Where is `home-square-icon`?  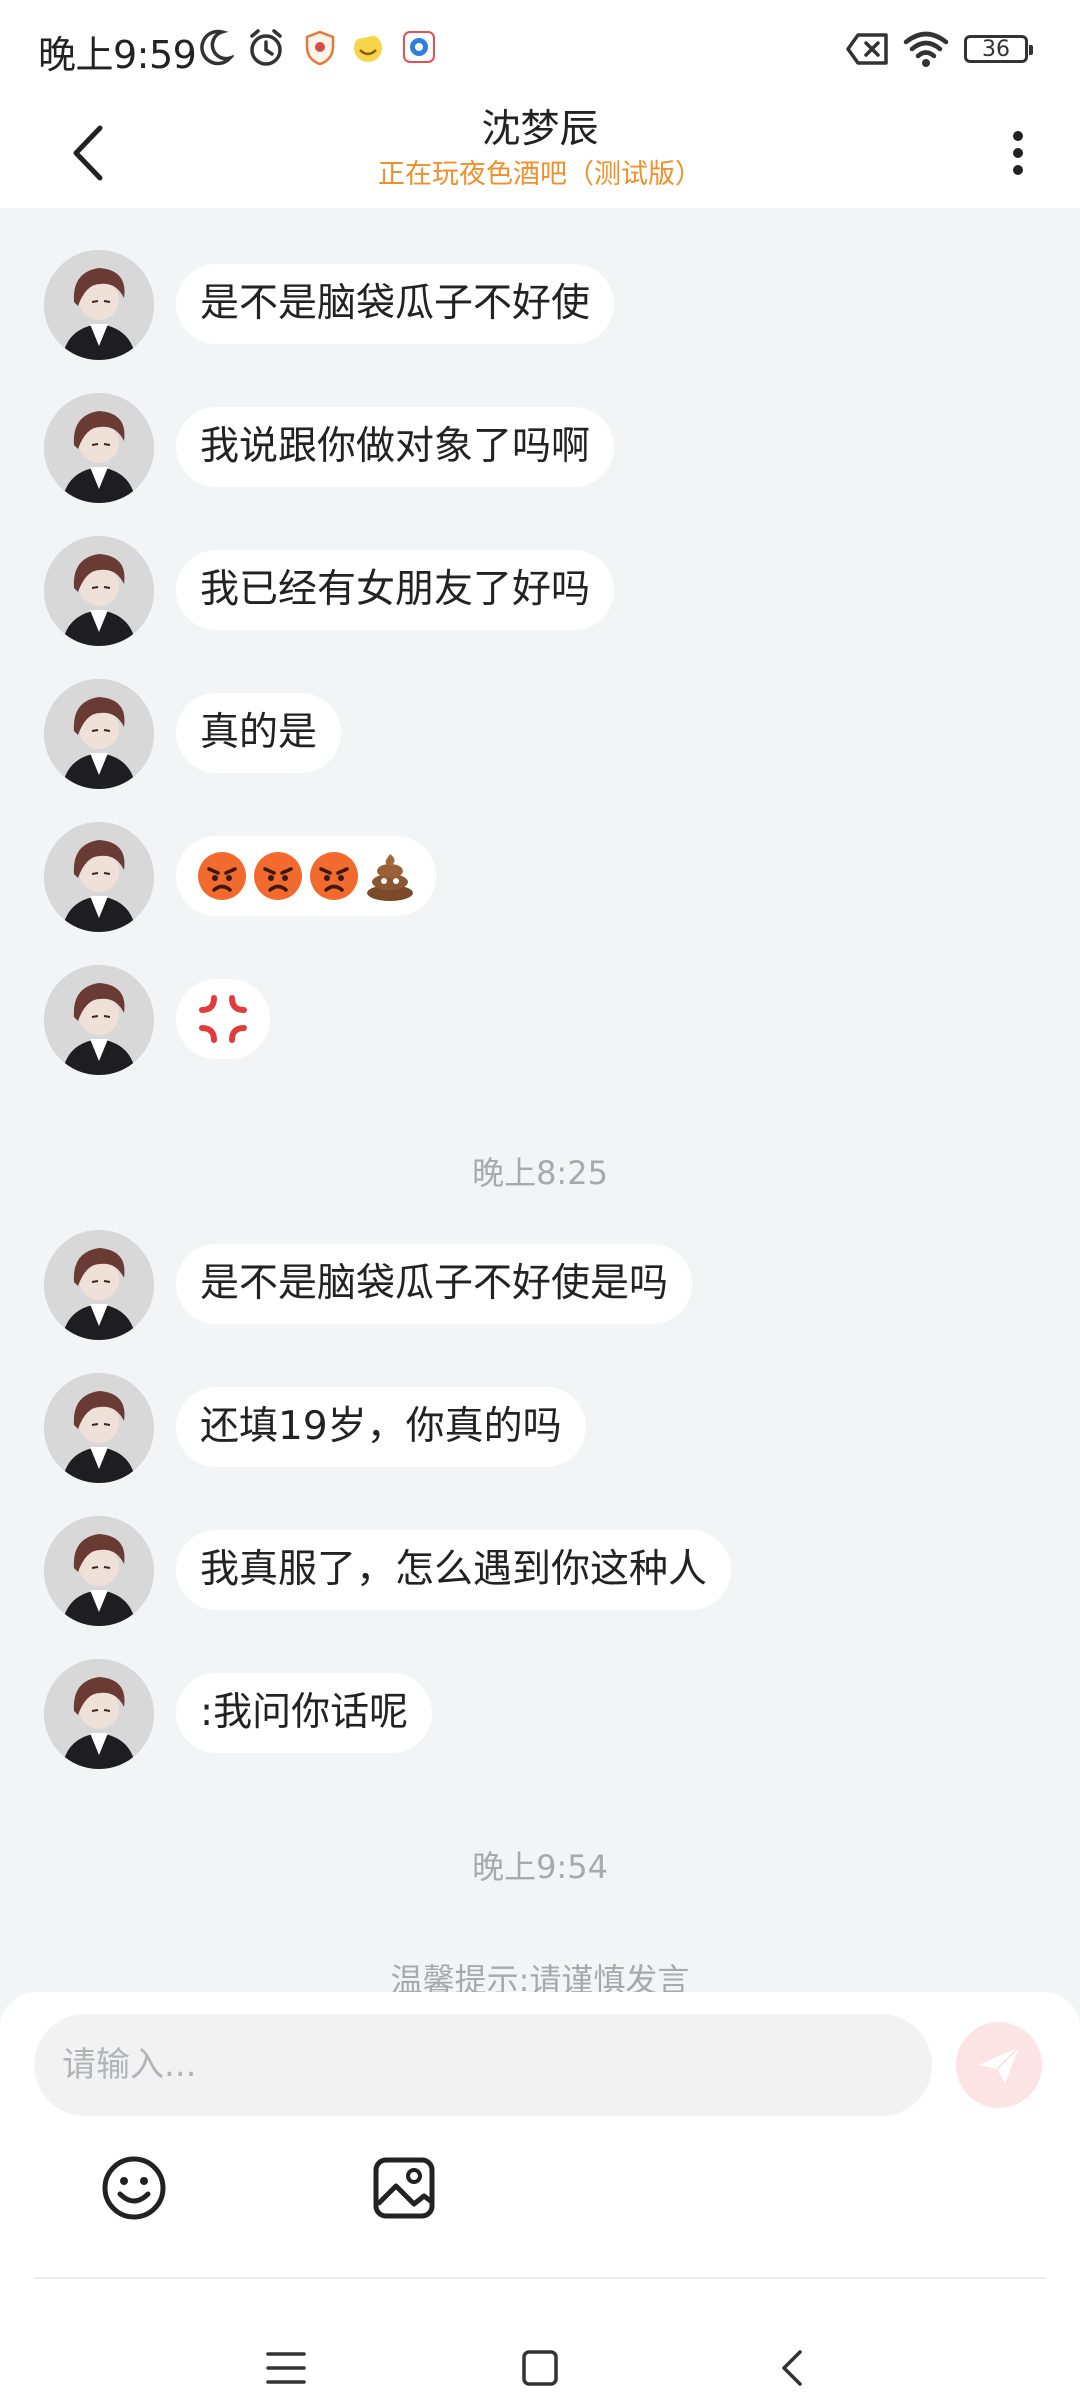
home-square-icon is located at coordinates (540, 2368).